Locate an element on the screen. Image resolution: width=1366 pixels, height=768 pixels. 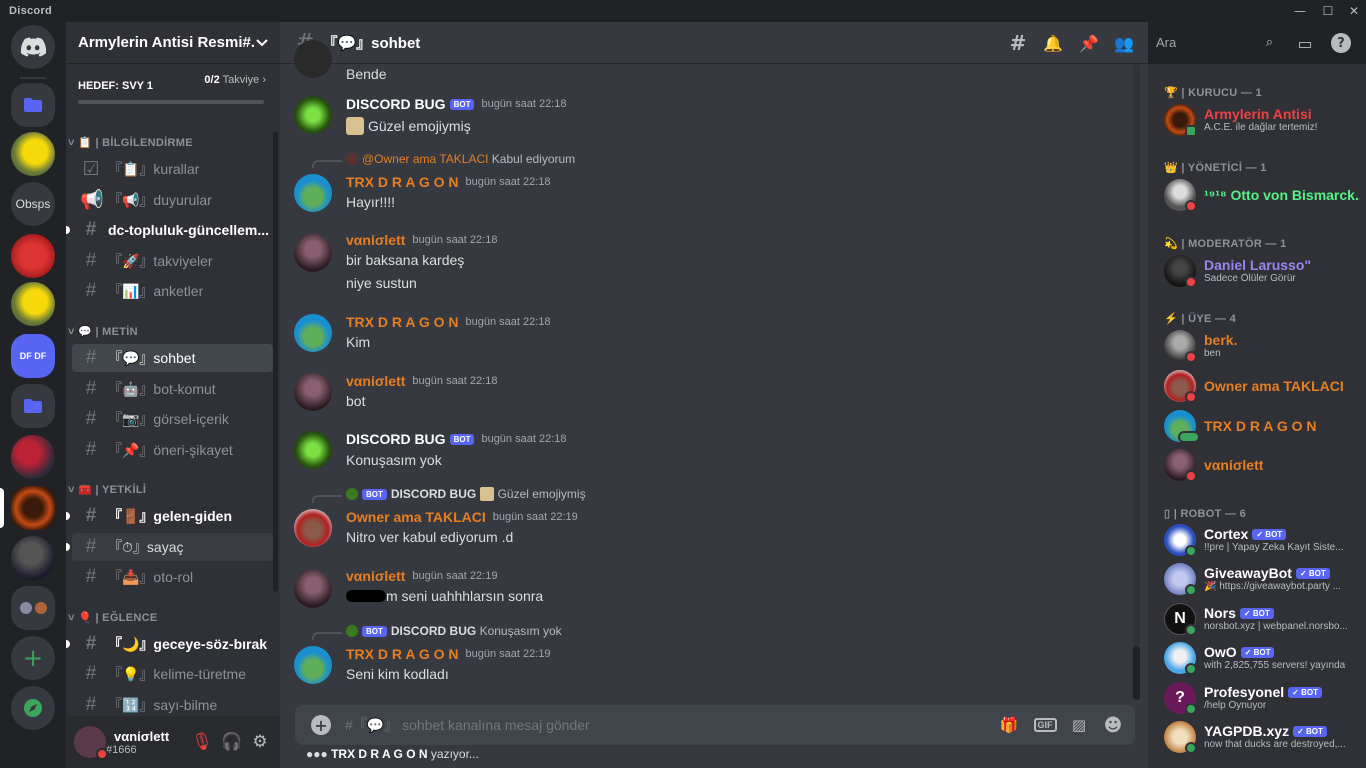
verified-bot-badge: ✓ BOT is located at coordinates (1269, 534).